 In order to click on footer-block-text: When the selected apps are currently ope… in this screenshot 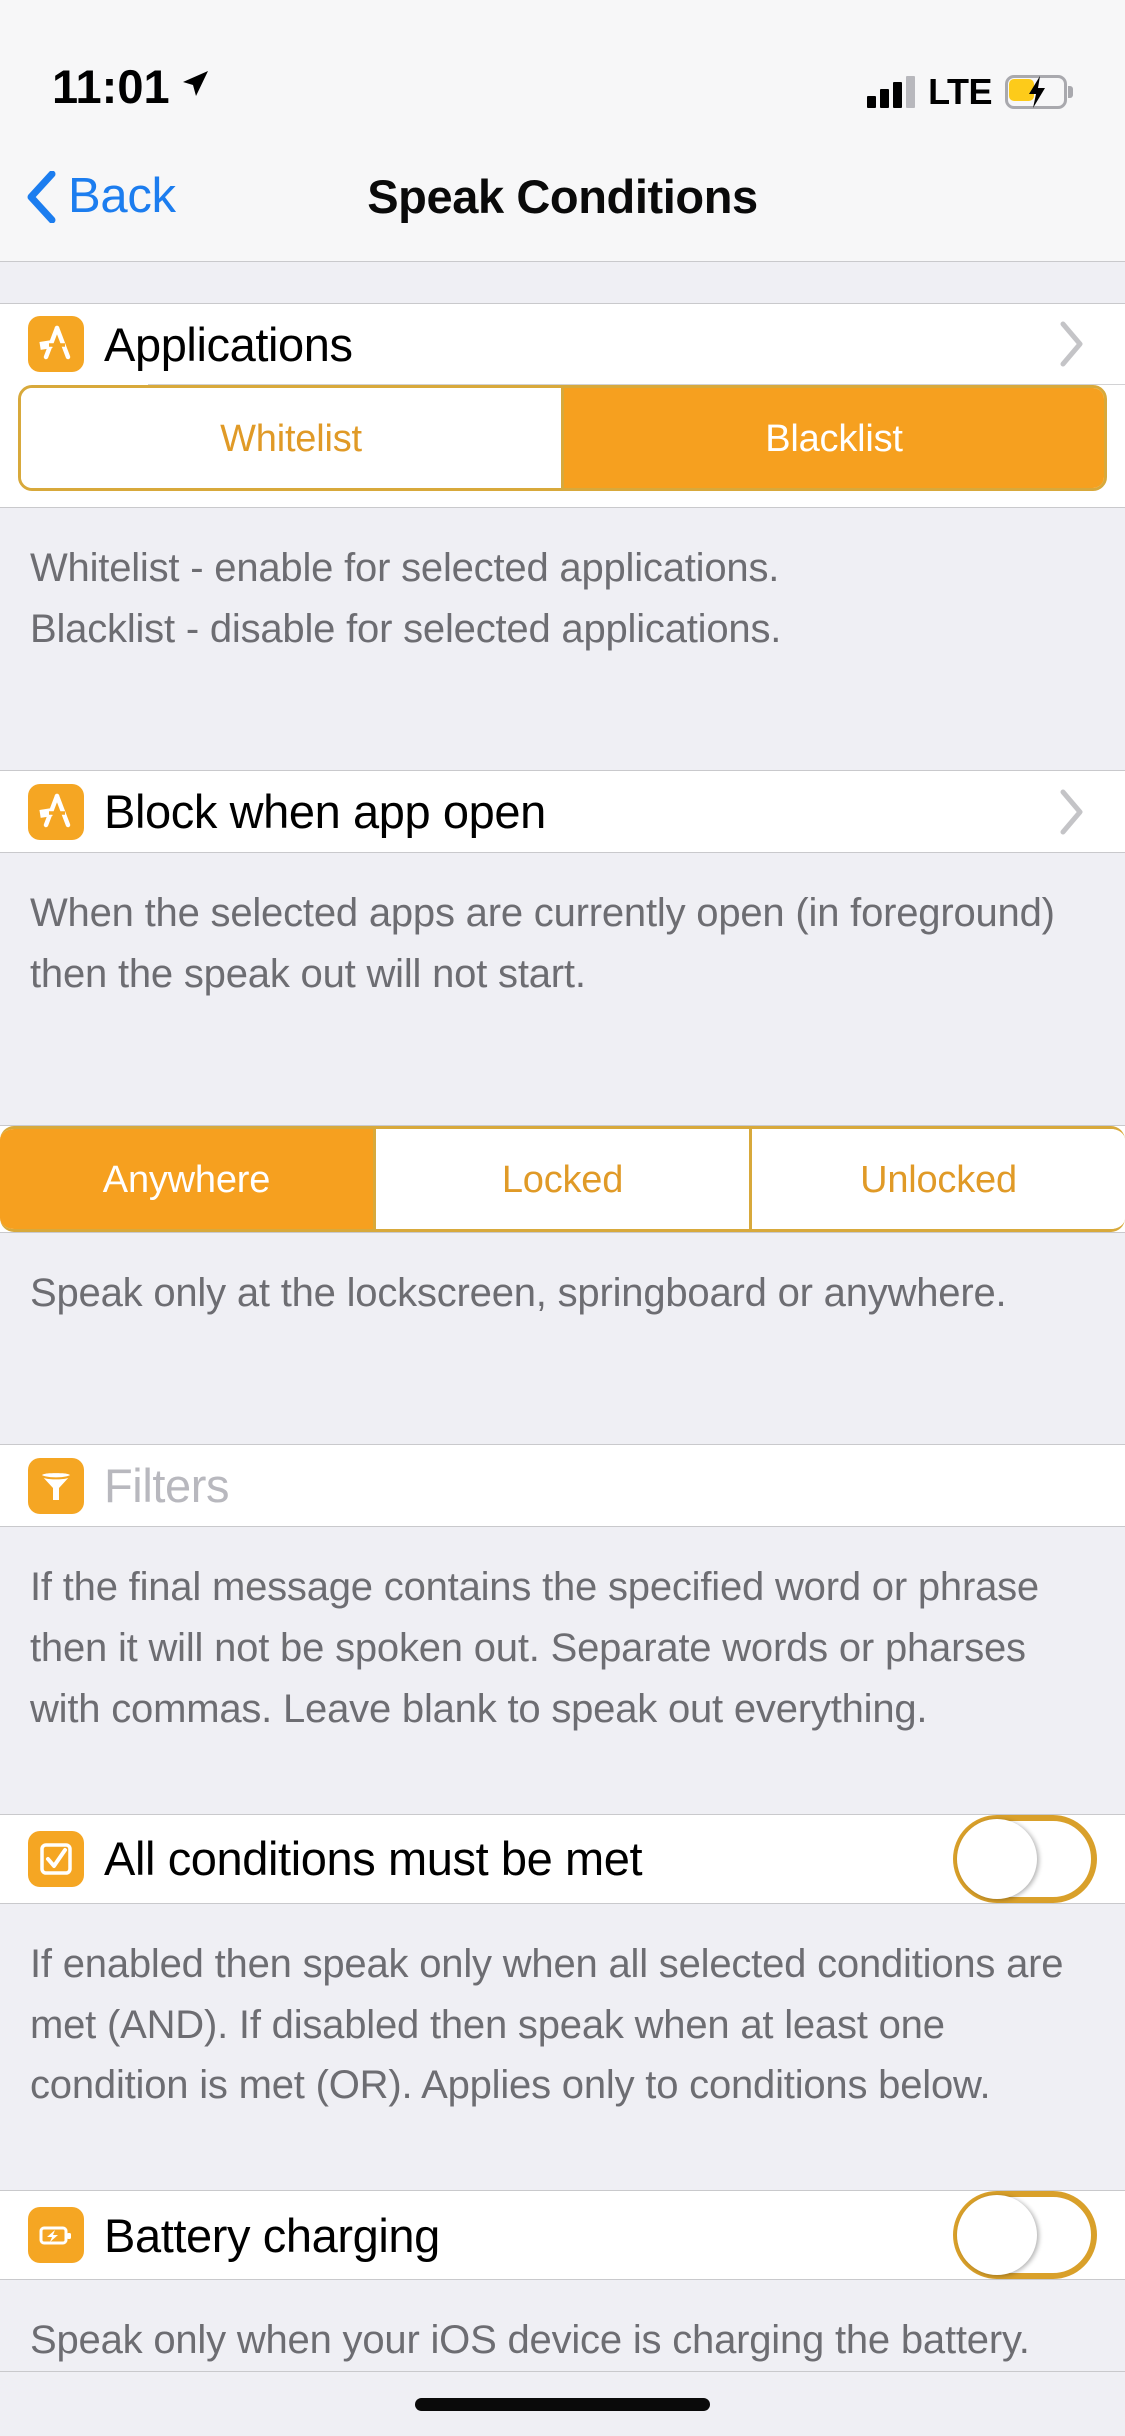, I will do `click(542, 944)`.